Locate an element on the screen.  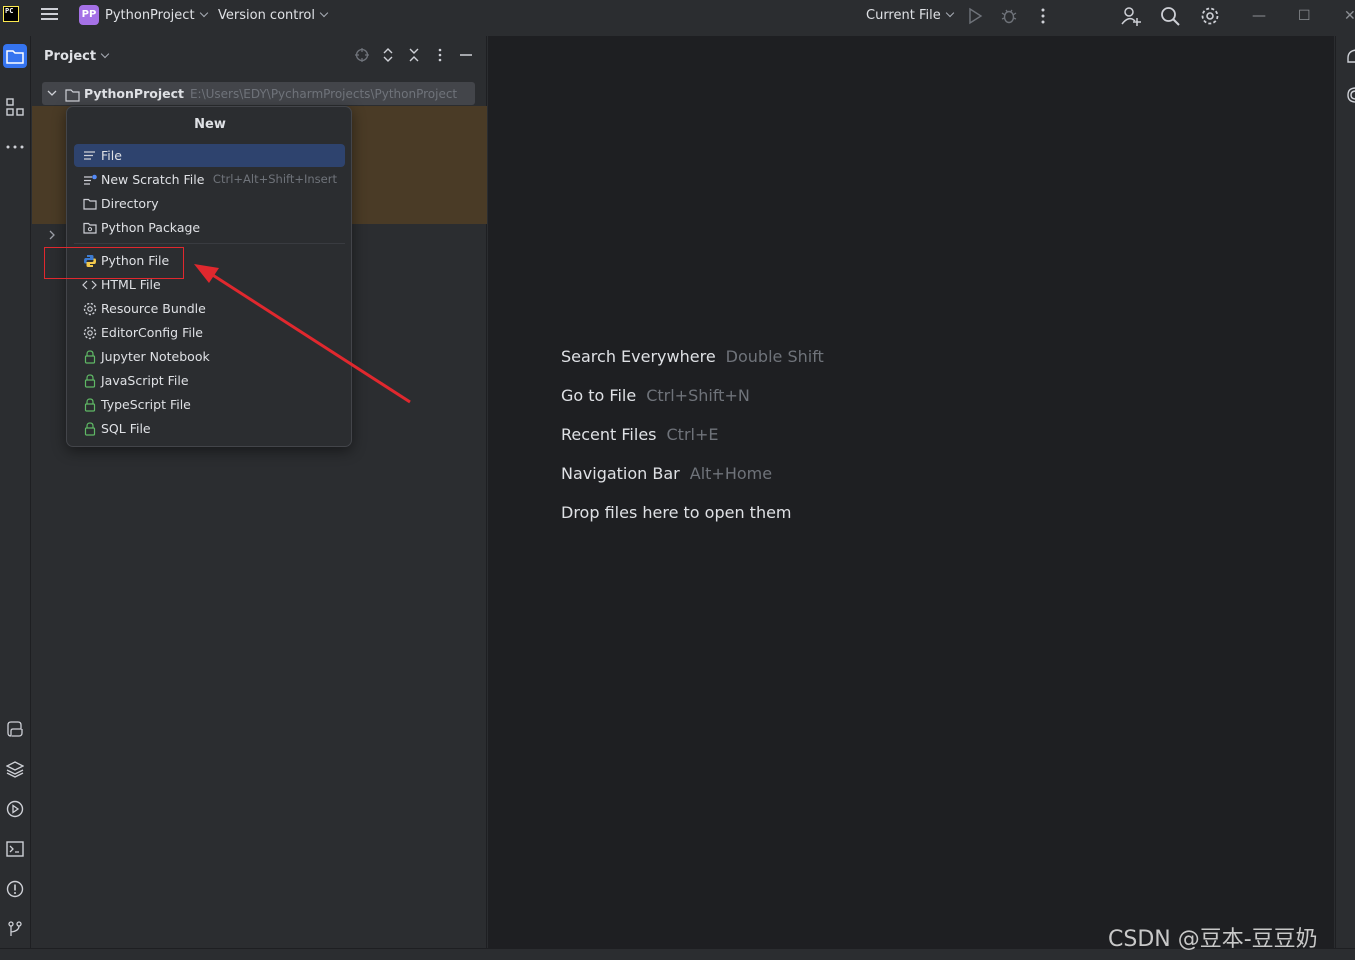
hint-search-everywhere: Search Everywhere Double Shift is located at coordinates (692, 356).